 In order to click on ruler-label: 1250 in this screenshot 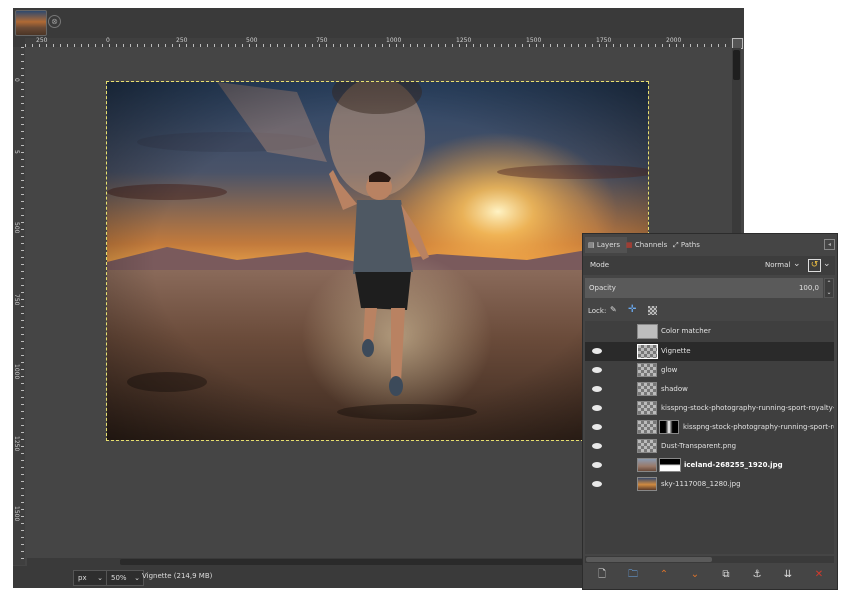, I will do `click(464, 40)`.